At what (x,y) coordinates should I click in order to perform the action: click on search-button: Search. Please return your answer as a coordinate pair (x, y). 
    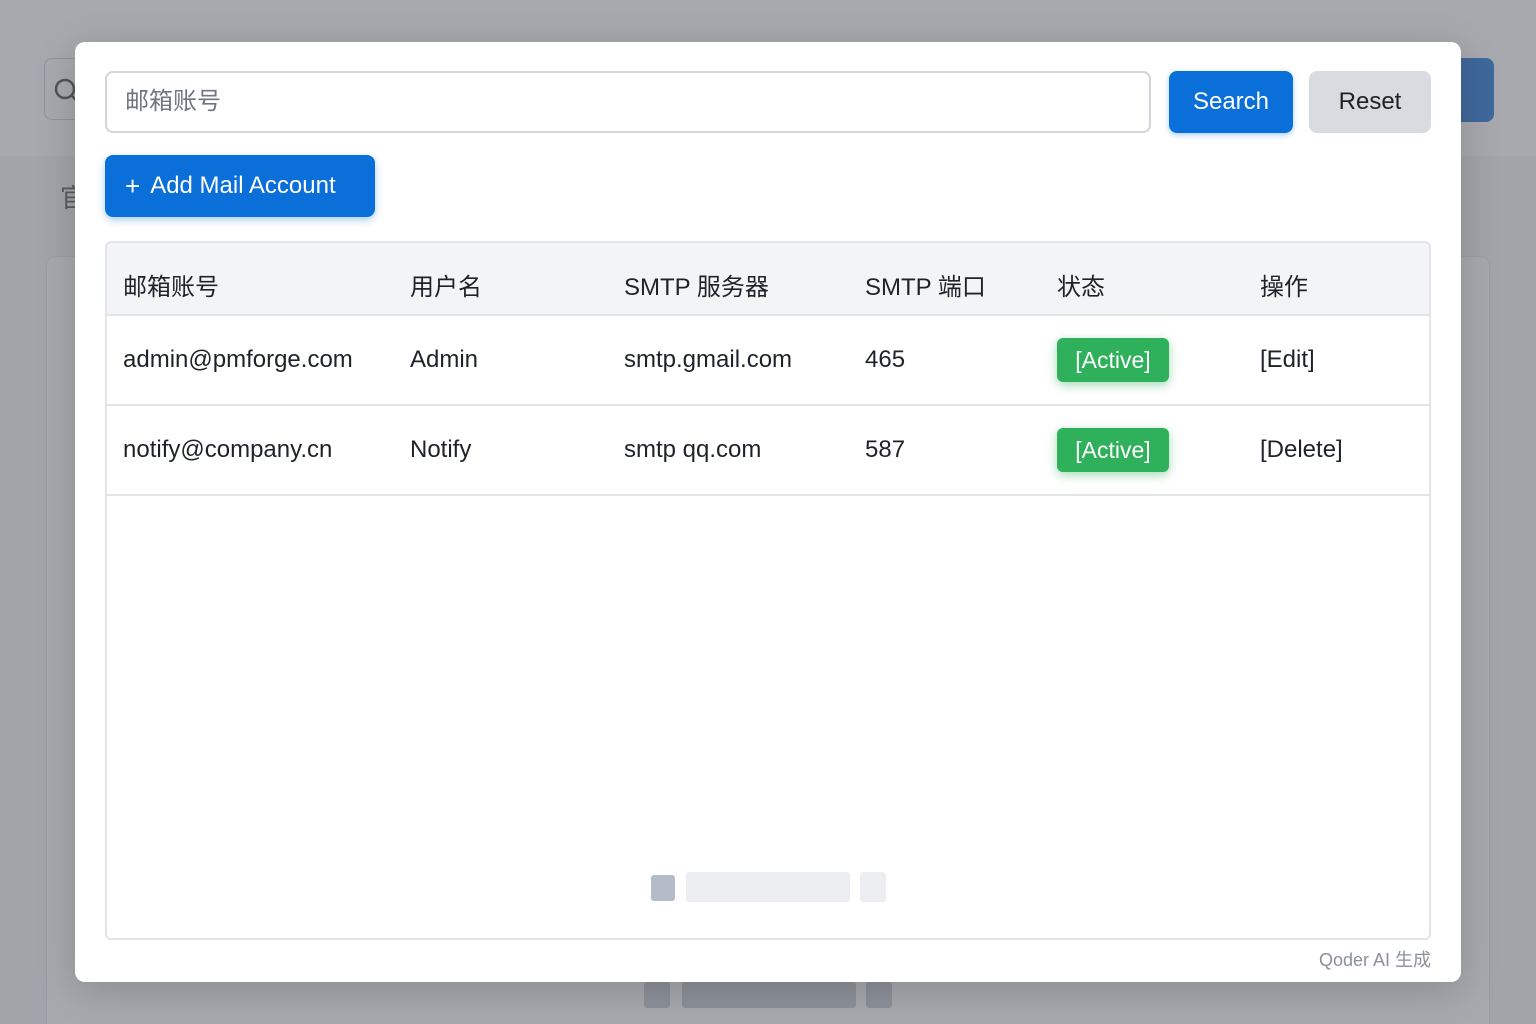
    Looking at the image, I should click on (1231, 102).